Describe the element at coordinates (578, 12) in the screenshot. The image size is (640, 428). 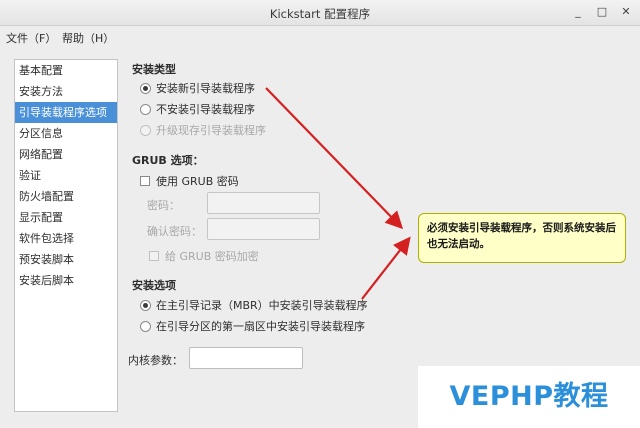
I see `minimize-button: _` at that location.